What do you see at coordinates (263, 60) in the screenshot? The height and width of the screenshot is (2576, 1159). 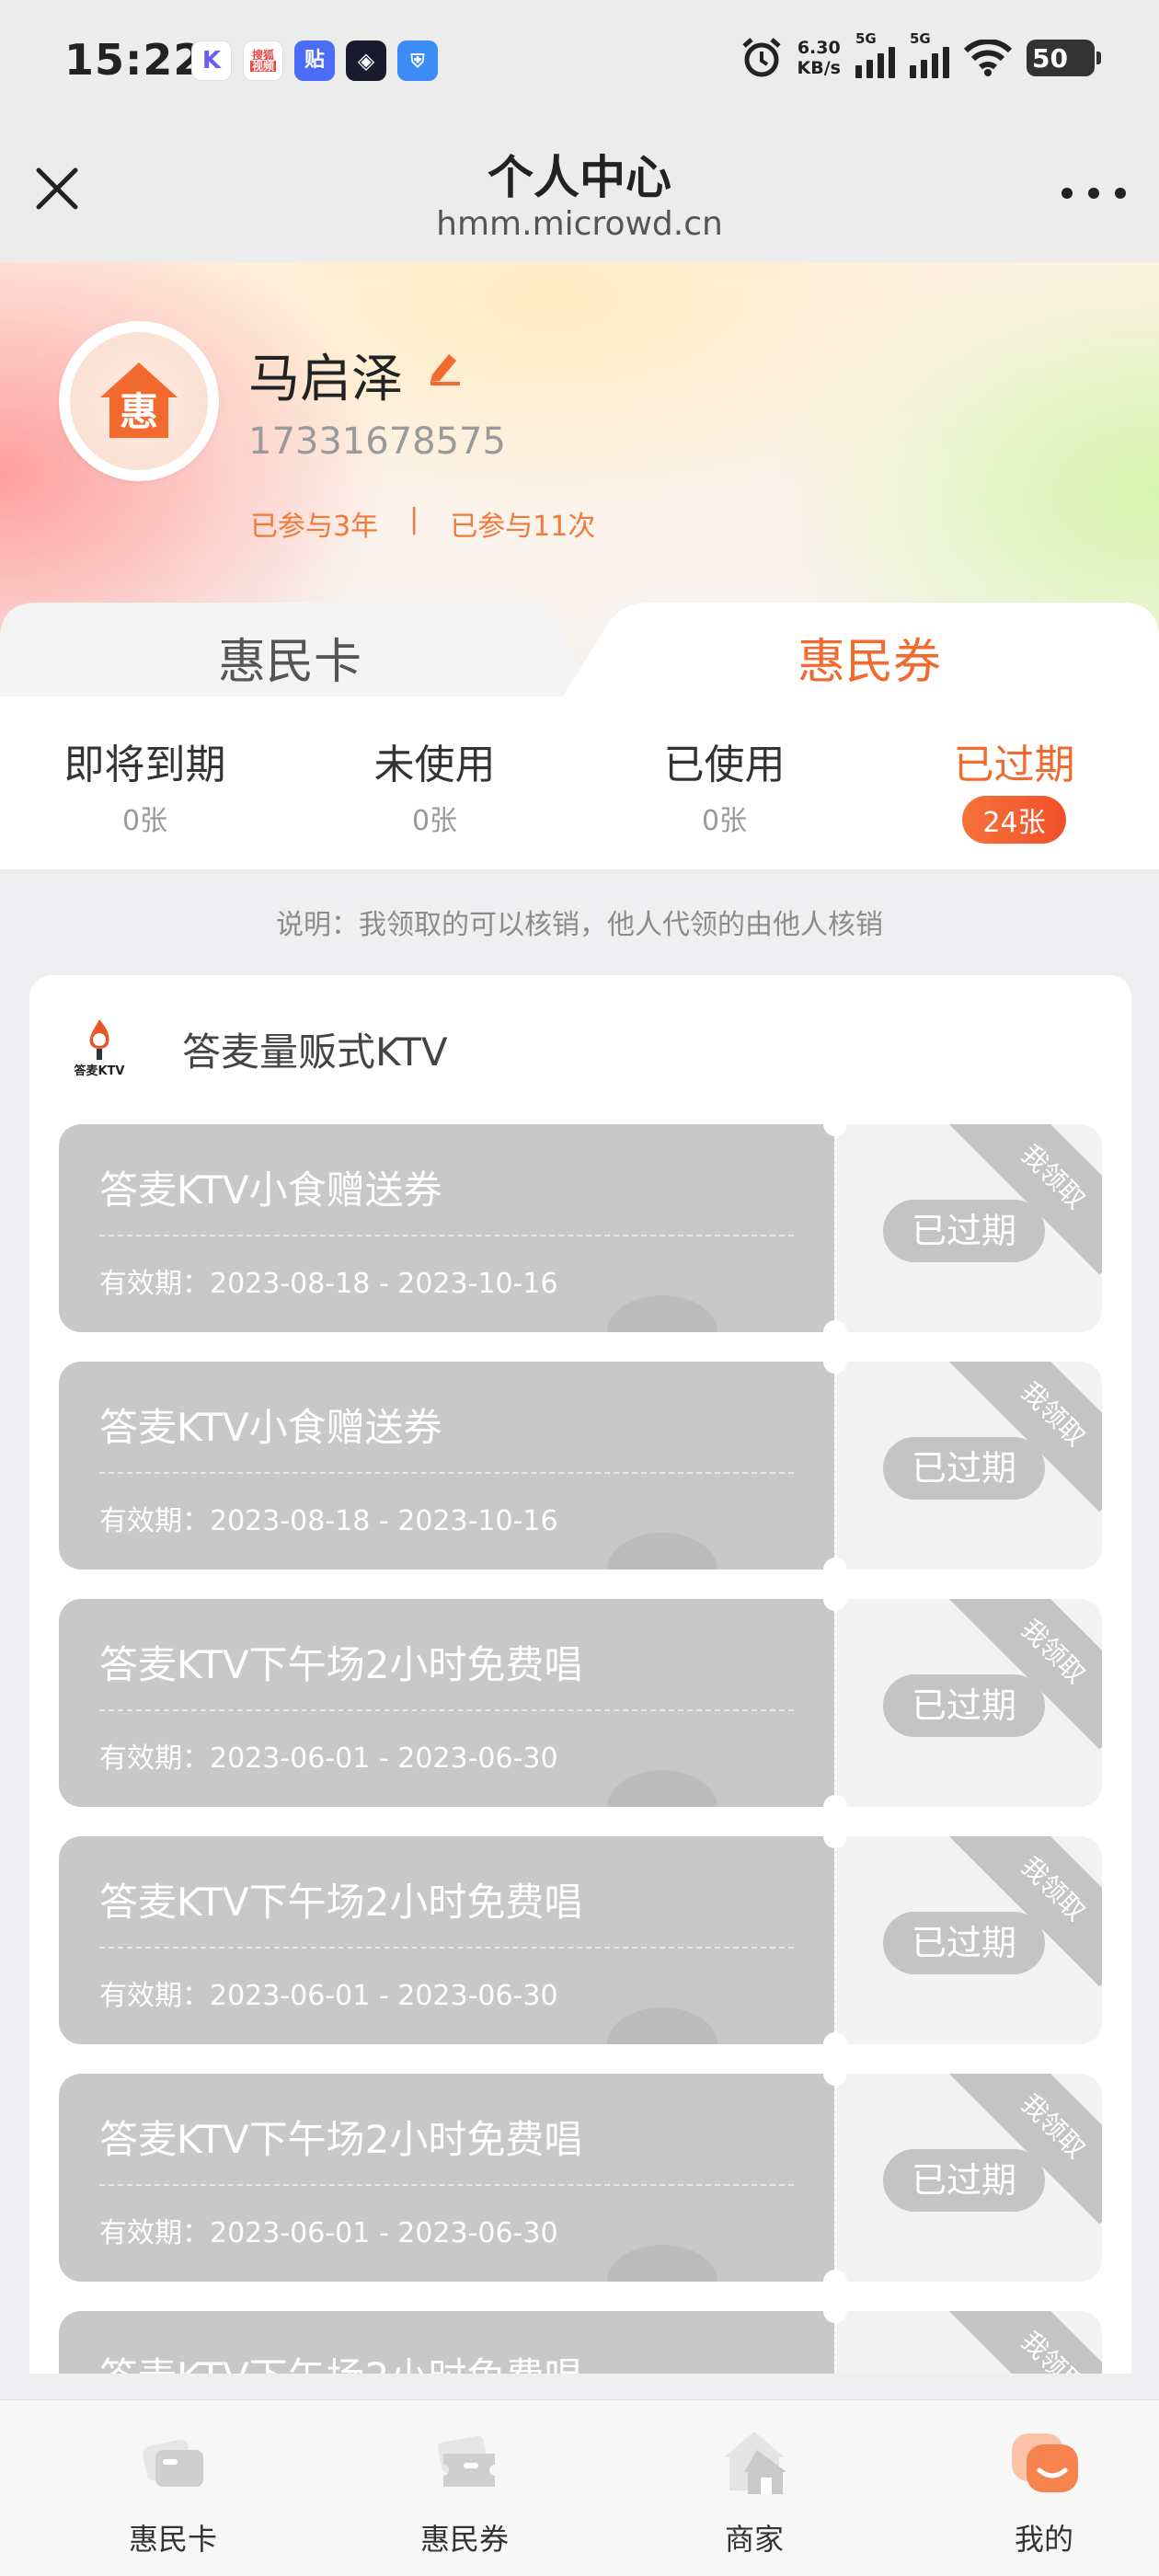 I see `sohu-video-icon: 搜狐 视频` at bounding box center [263, 60].